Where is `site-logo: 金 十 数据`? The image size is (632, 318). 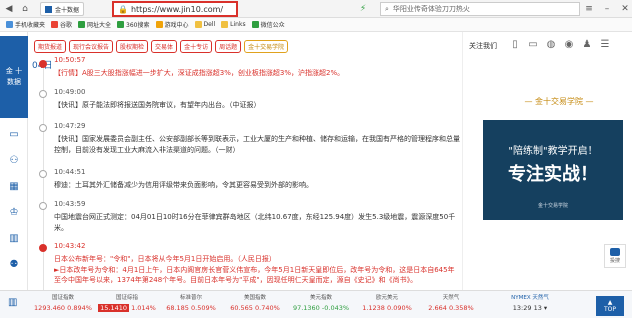 site-logo: 金 十 数据 is located at coordinates (14, 77).